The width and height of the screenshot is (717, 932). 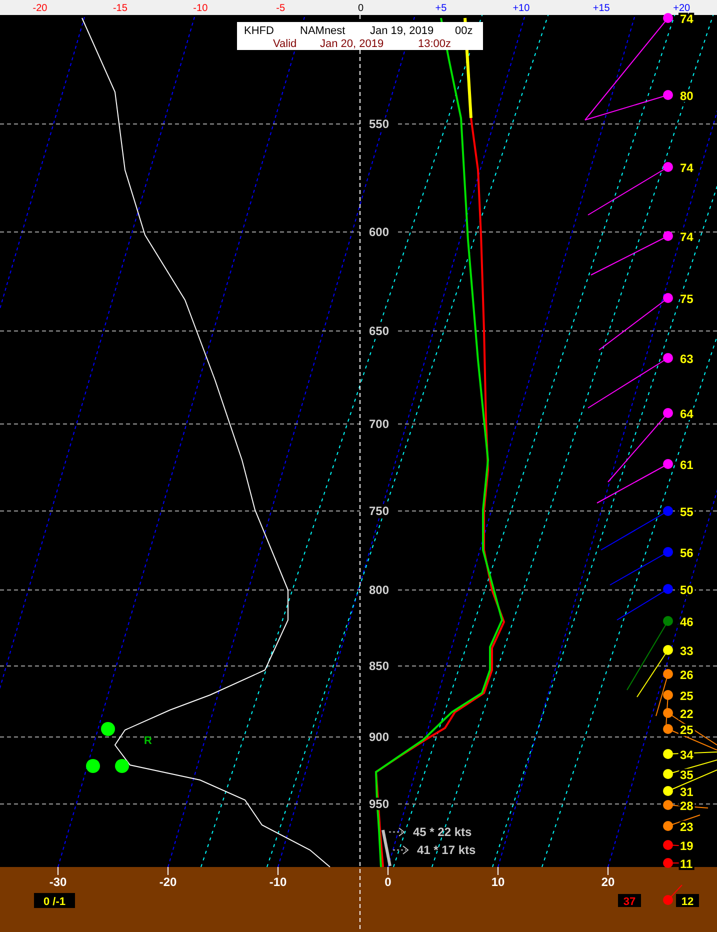 I want to click on wind-speed-label: 64, so click(x=687, y=414).